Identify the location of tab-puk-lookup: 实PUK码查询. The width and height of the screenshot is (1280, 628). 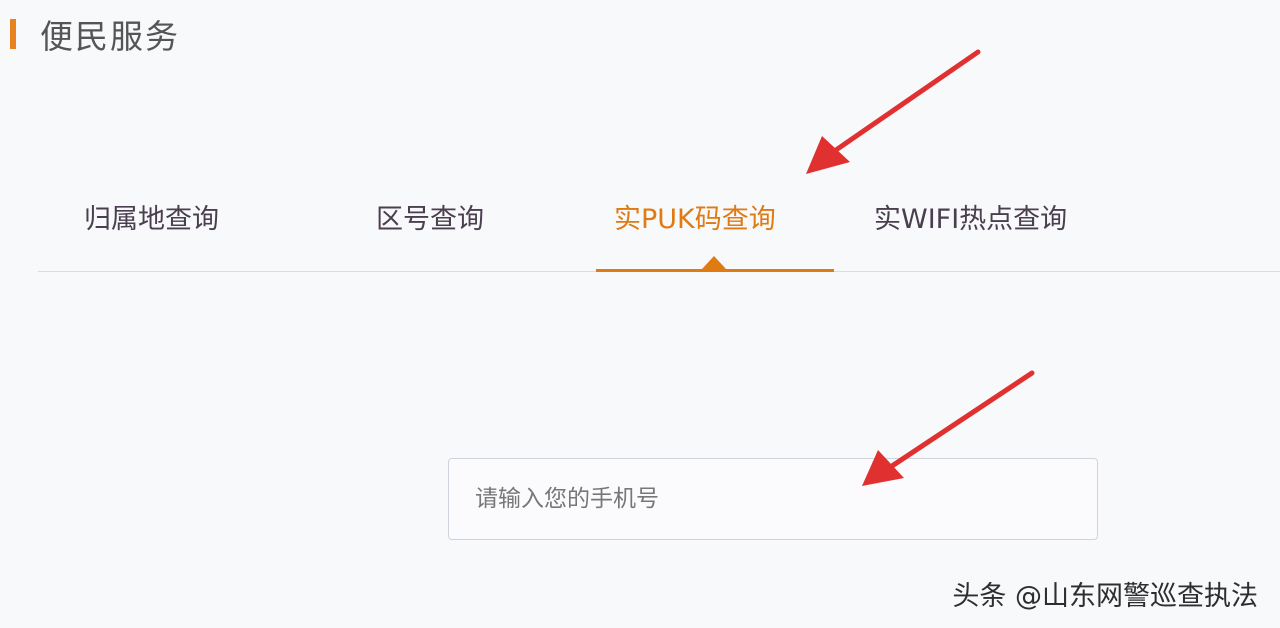
(695, 216).